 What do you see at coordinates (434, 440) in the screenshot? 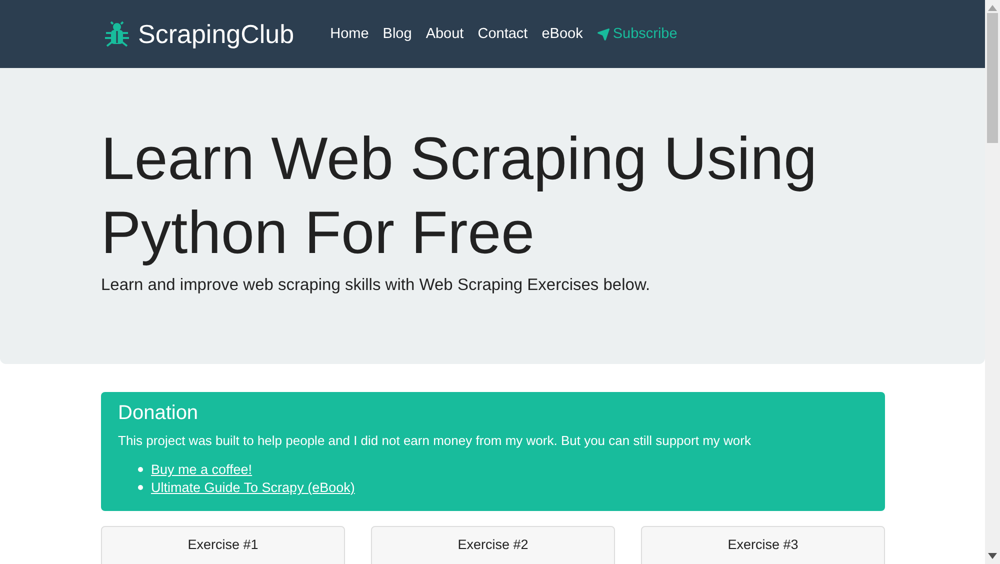
I see `donation-text: This project was built to help people and I did not earn money from my work. But you can still support my work` at bounding box center [434, 440].